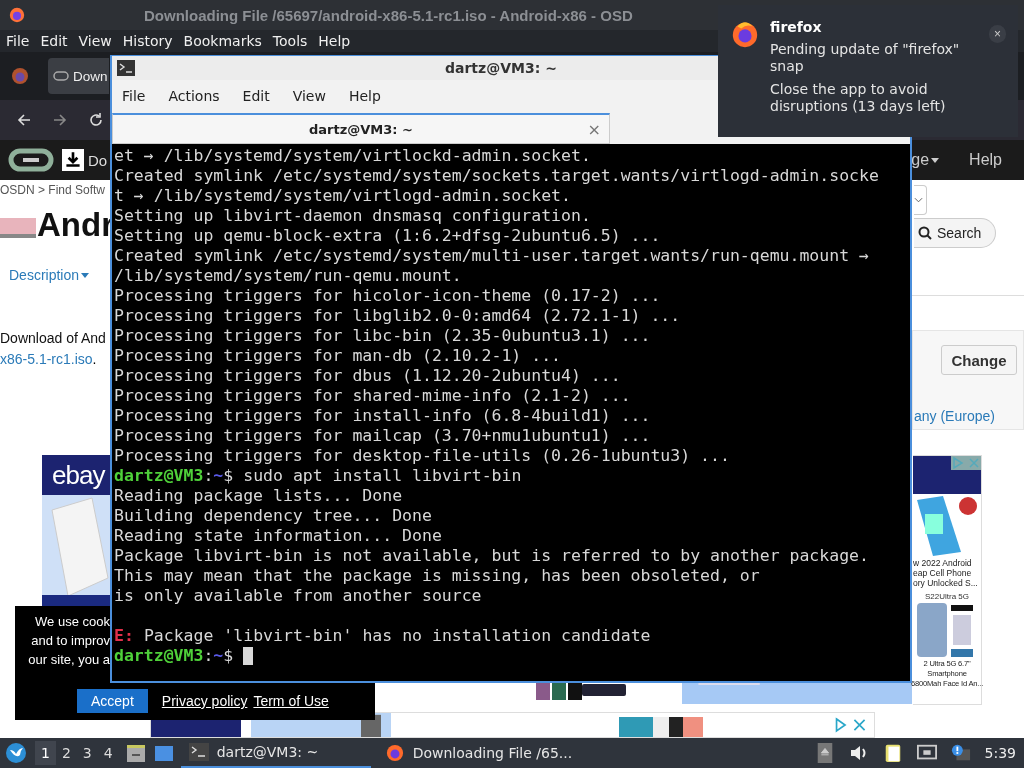 The width and height of the screenshot is (1024, 768). Describe the element at coordinates (53, 190) in the screenshot. I see `breadcrumb: OSDN > Find Softw` at that location.